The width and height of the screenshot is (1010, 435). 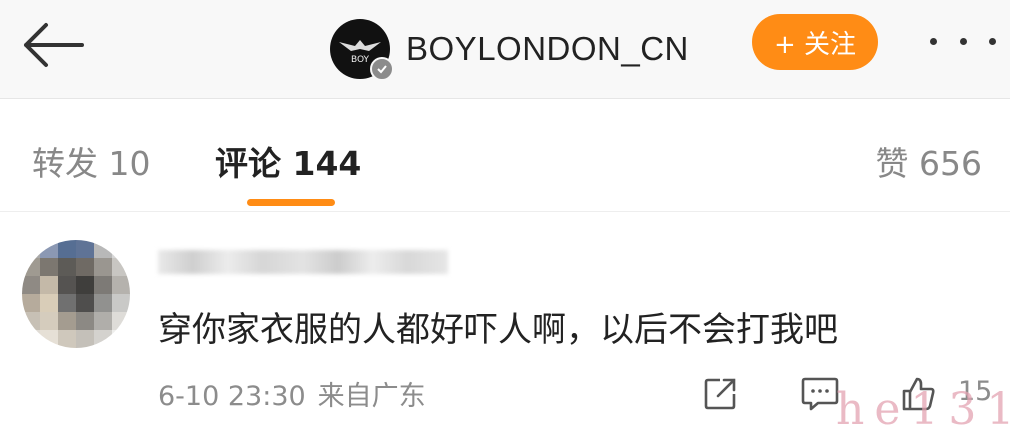 What do you see at coordinates (547, 49) in the screenshot?
I see `username: BOYLONDON_CN` at bounding box center [547, 49].